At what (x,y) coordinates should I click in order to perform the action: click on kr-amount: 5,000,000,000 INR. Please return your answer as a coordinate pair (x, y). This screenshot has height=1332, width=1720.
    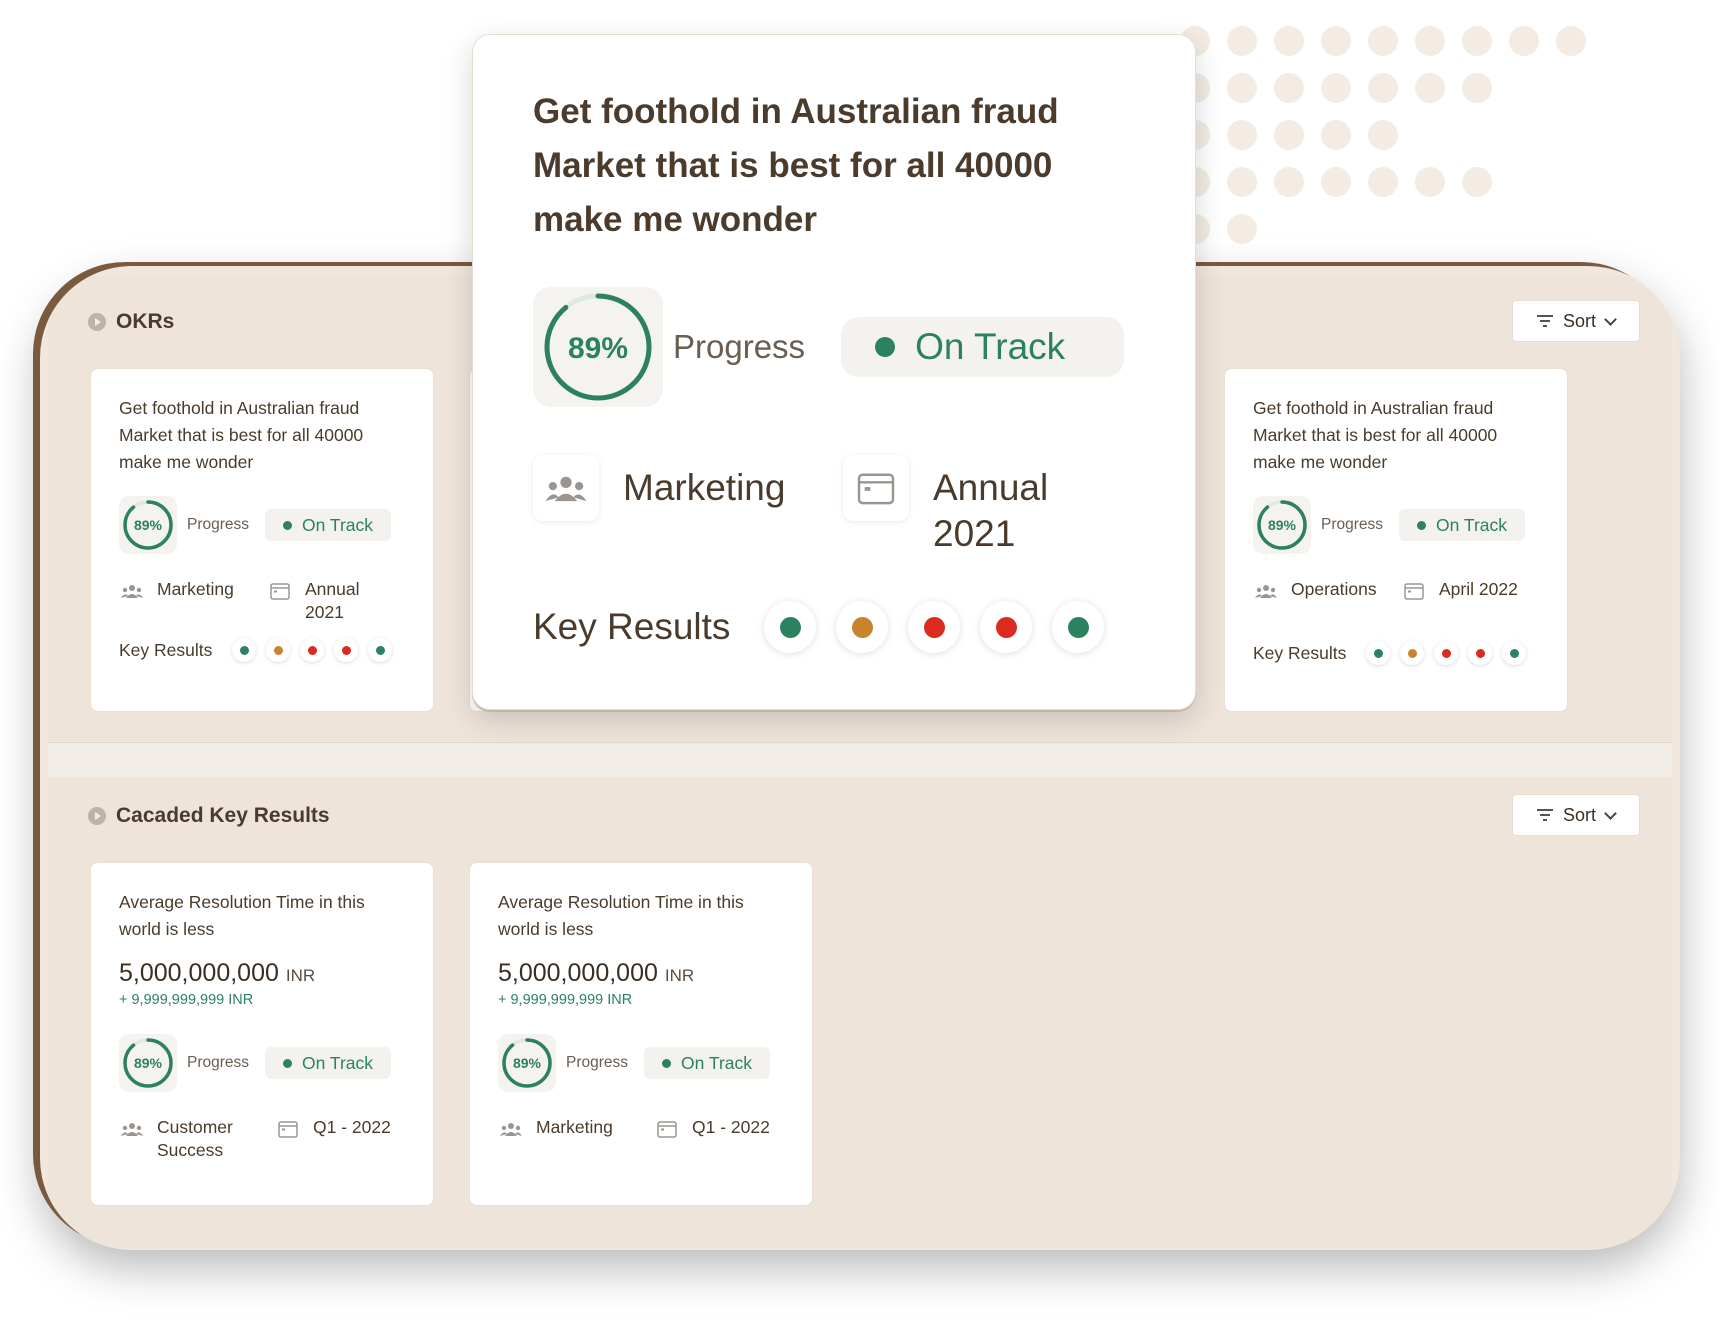
    Looking at the image, I should click on (641, 973).